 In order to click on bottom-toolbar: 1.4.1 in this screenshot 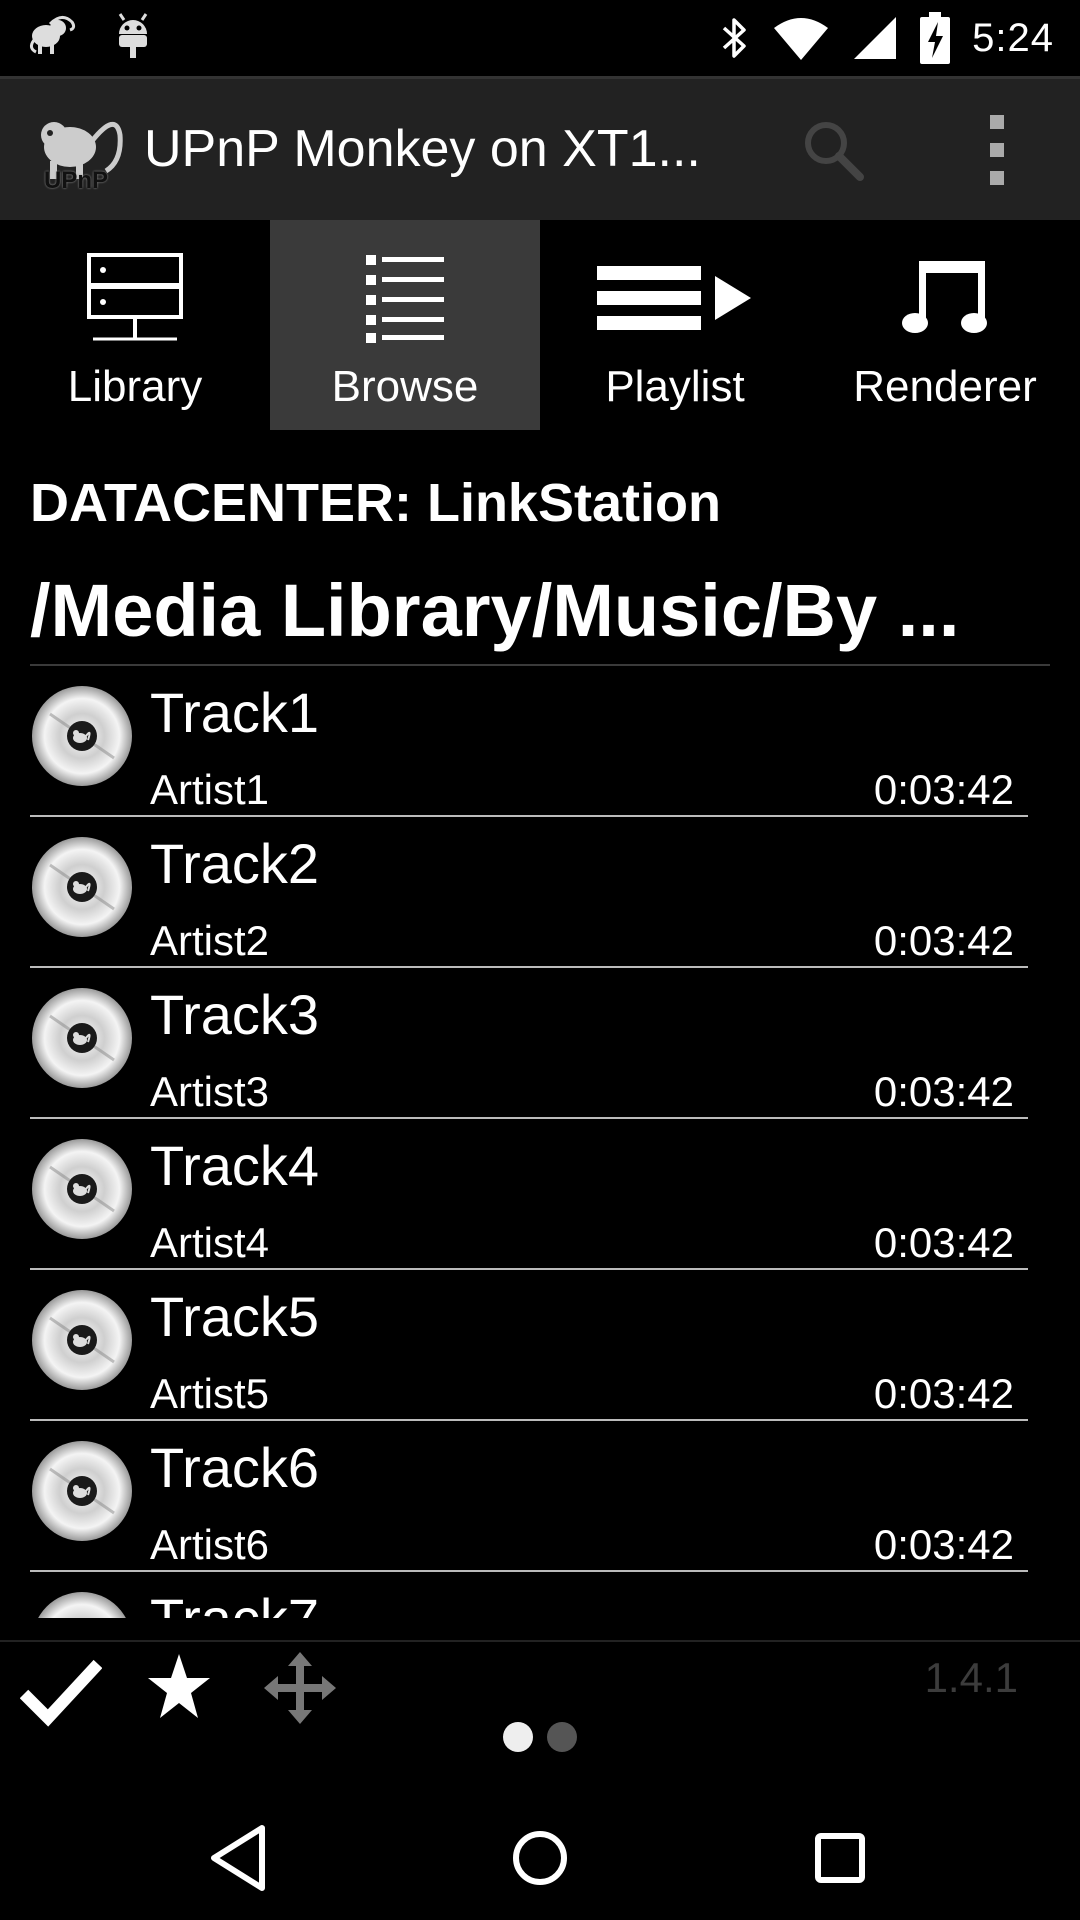, I will do `click(540, 1686)`.